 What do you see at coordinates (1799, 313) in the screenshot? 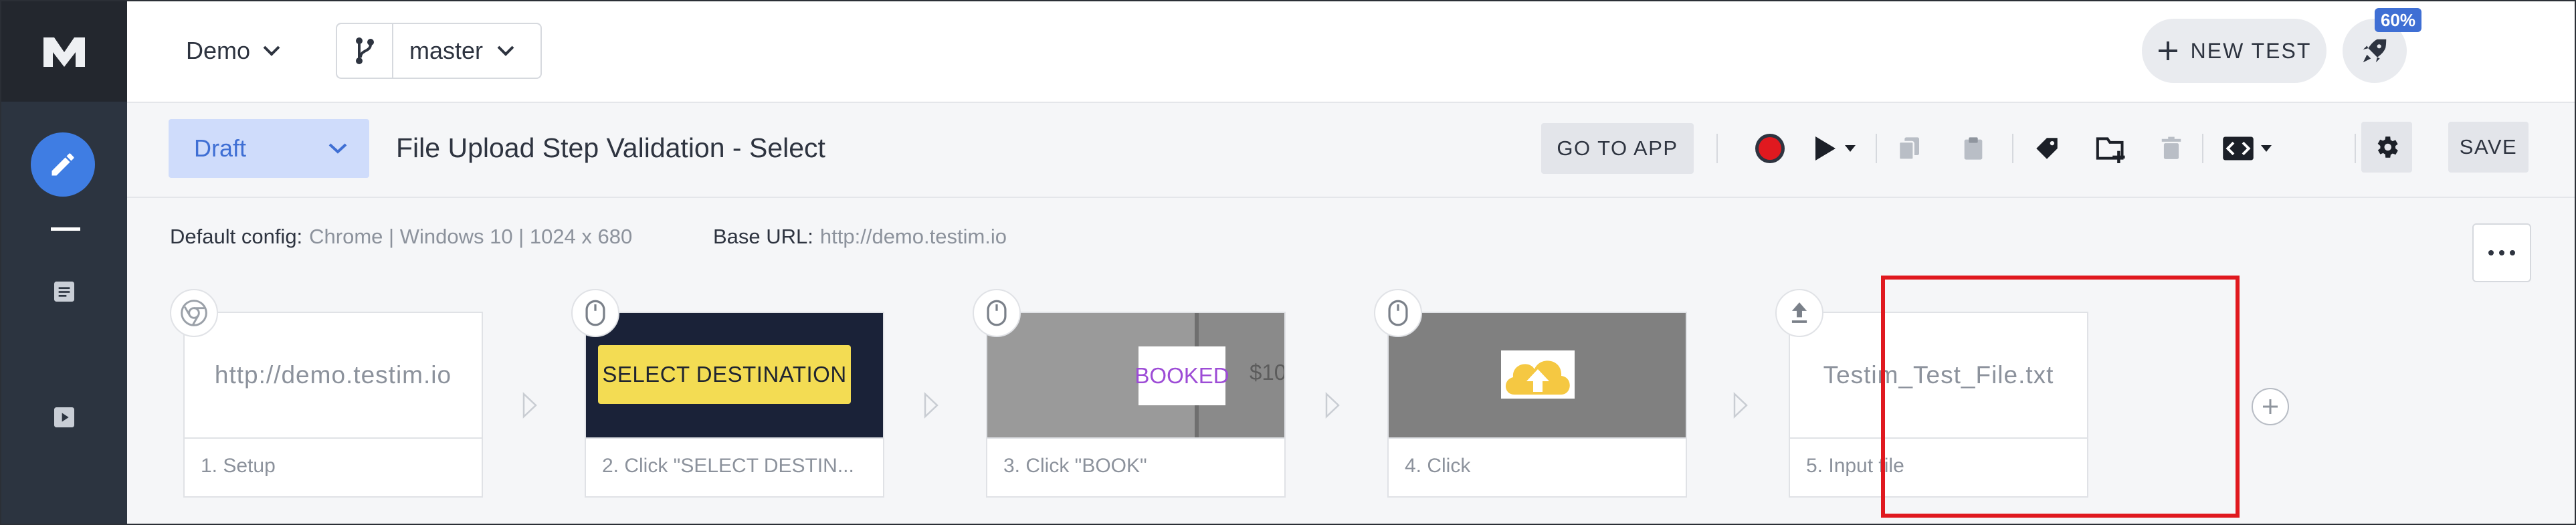
I see `upload-icon` at bounding box center [1799, 313].